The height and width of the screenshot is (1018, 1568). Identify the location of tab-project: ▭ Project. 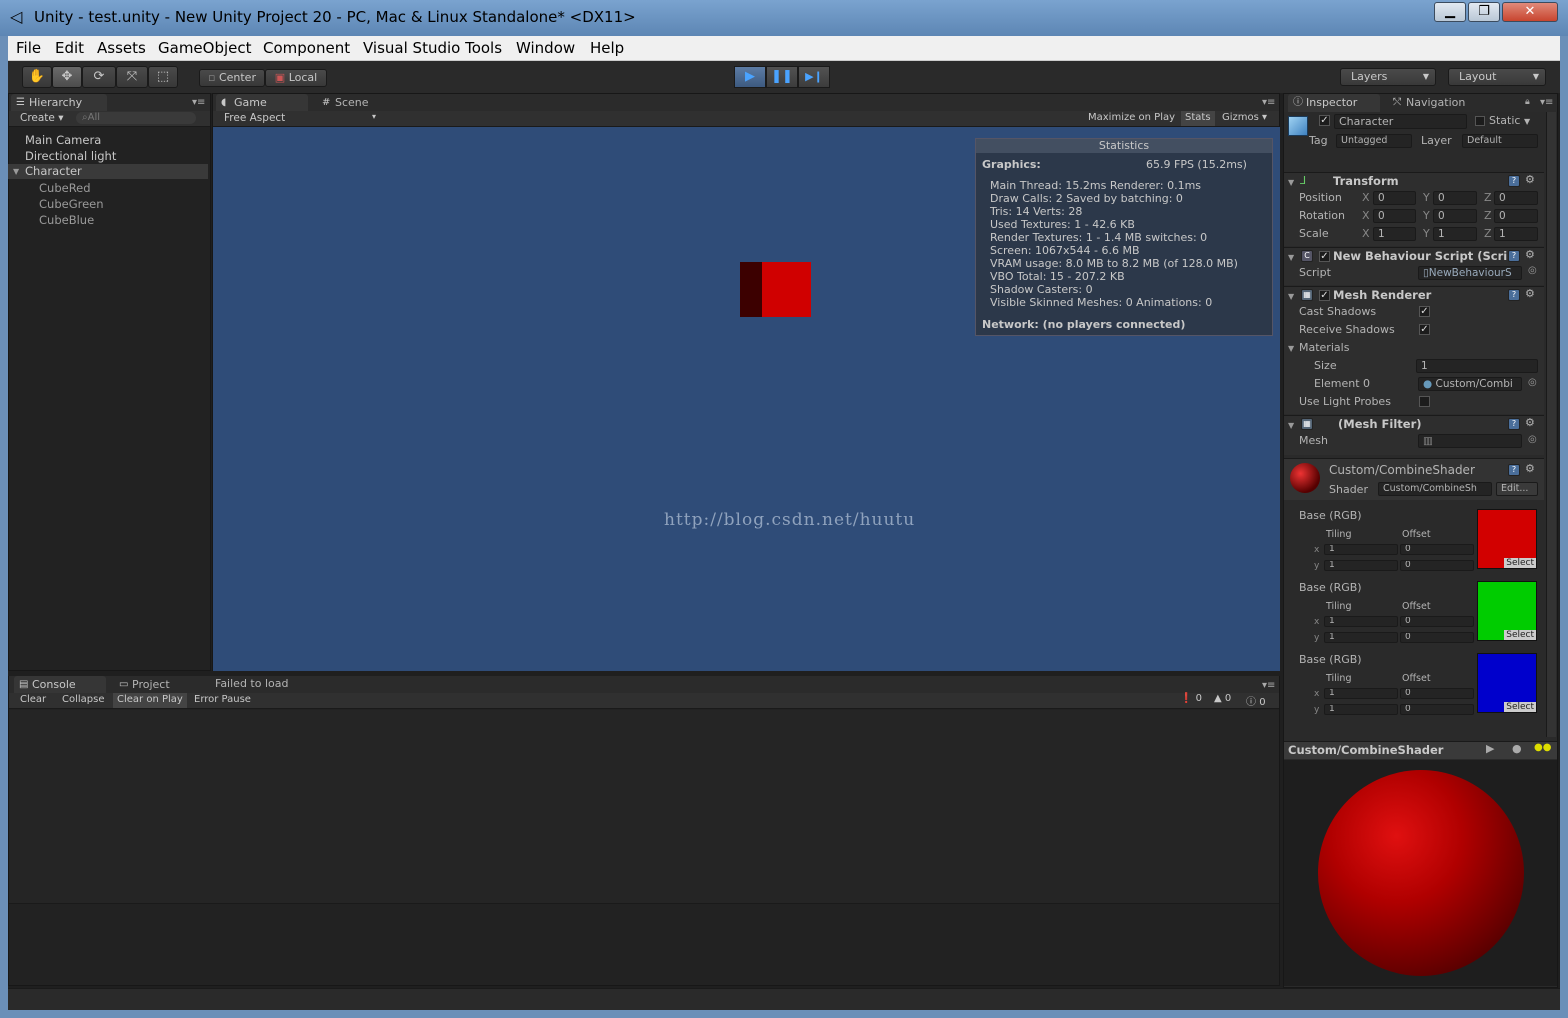
(156, 685).